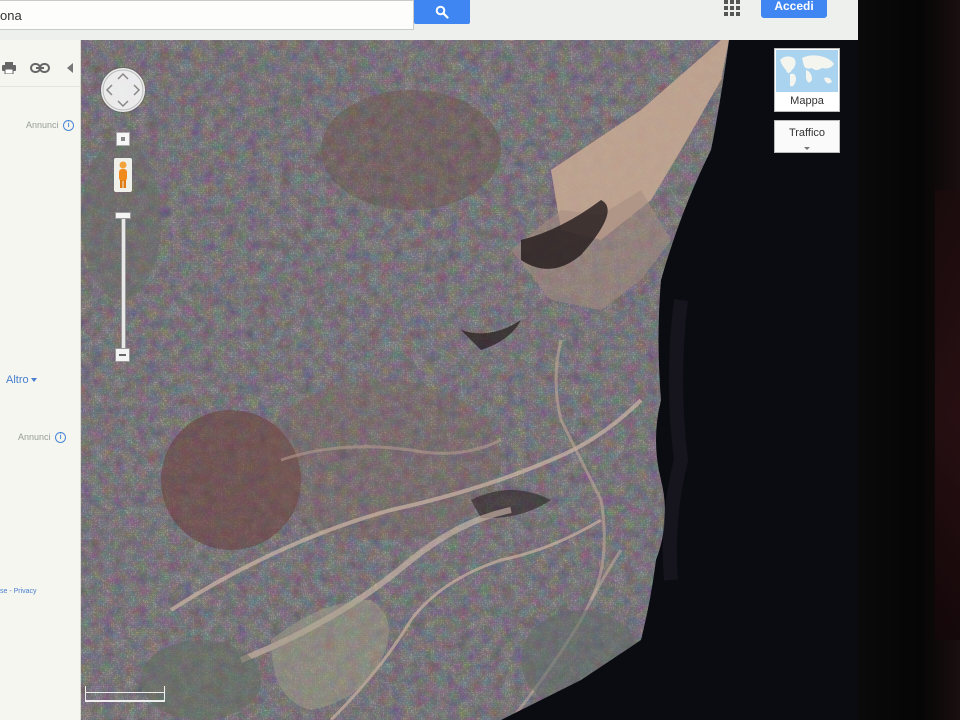 The height and width of the screenshot is (720, 960). What do you see at coordinates (807, 101) in the screenshot?
I see `map-type-label: Mappa` at bounding box center [807, 101].